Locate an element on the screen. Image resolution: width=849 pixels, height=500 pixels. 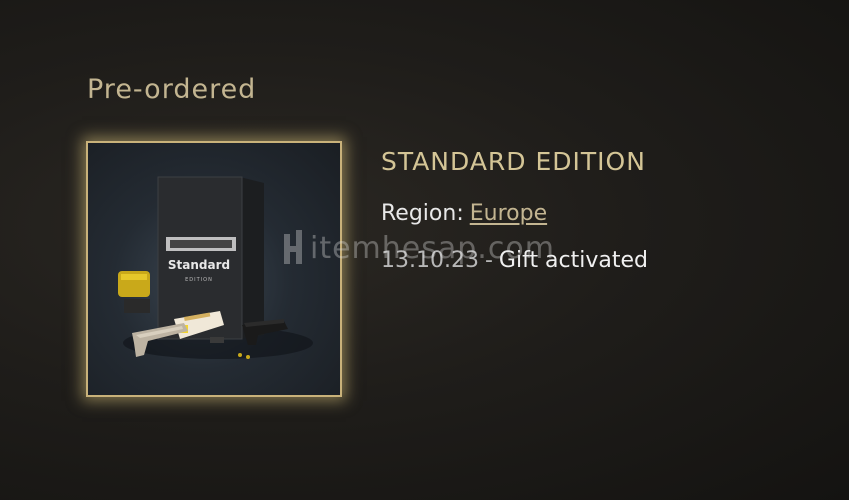
product-box-art: Standard EDITION is located at coordinates (215, 267).